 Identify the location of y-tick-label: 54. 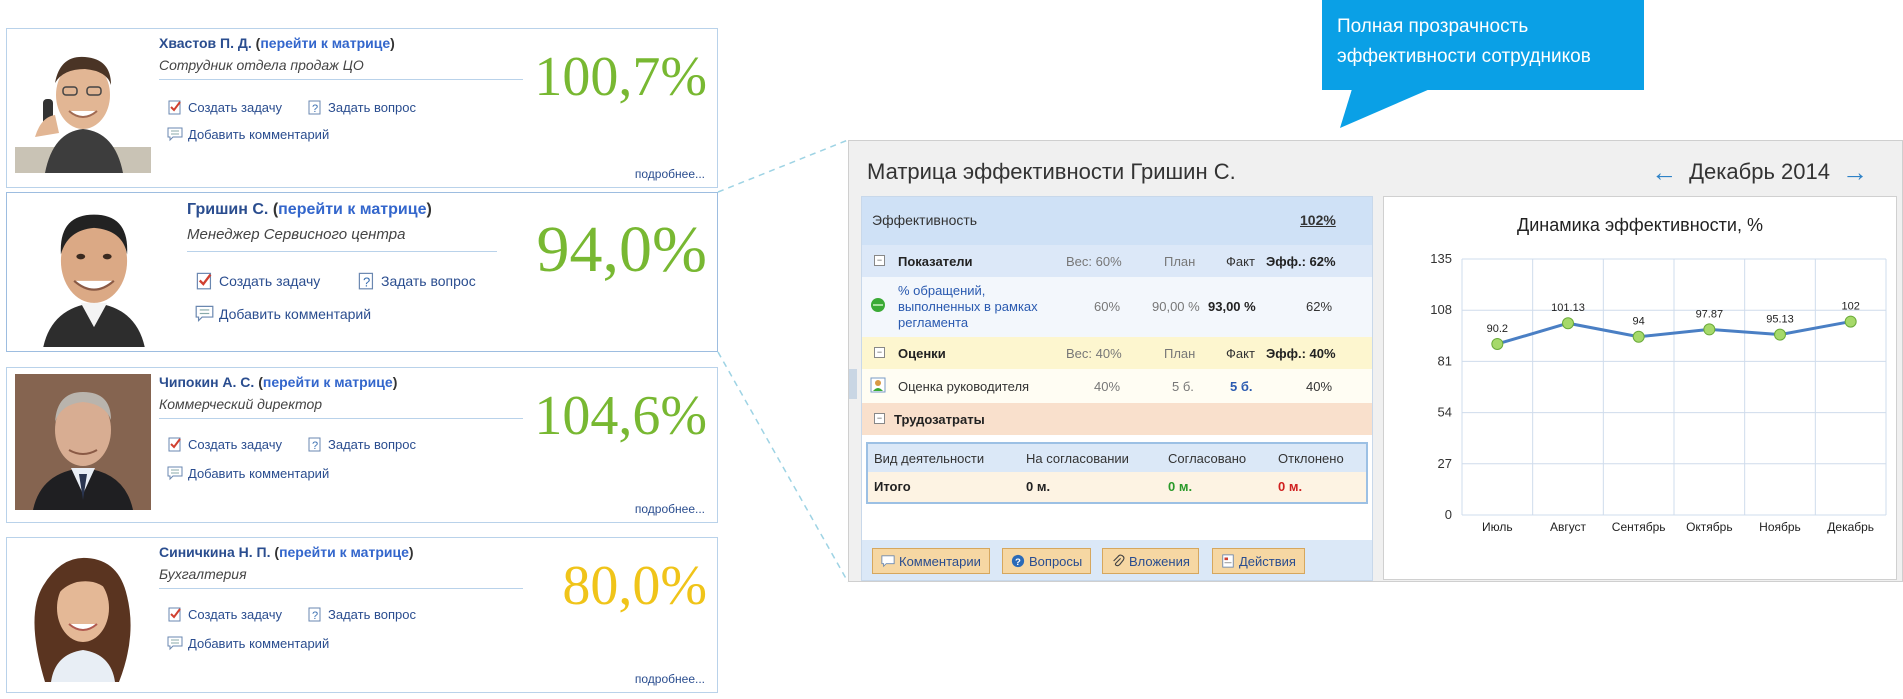
(1445, 412).